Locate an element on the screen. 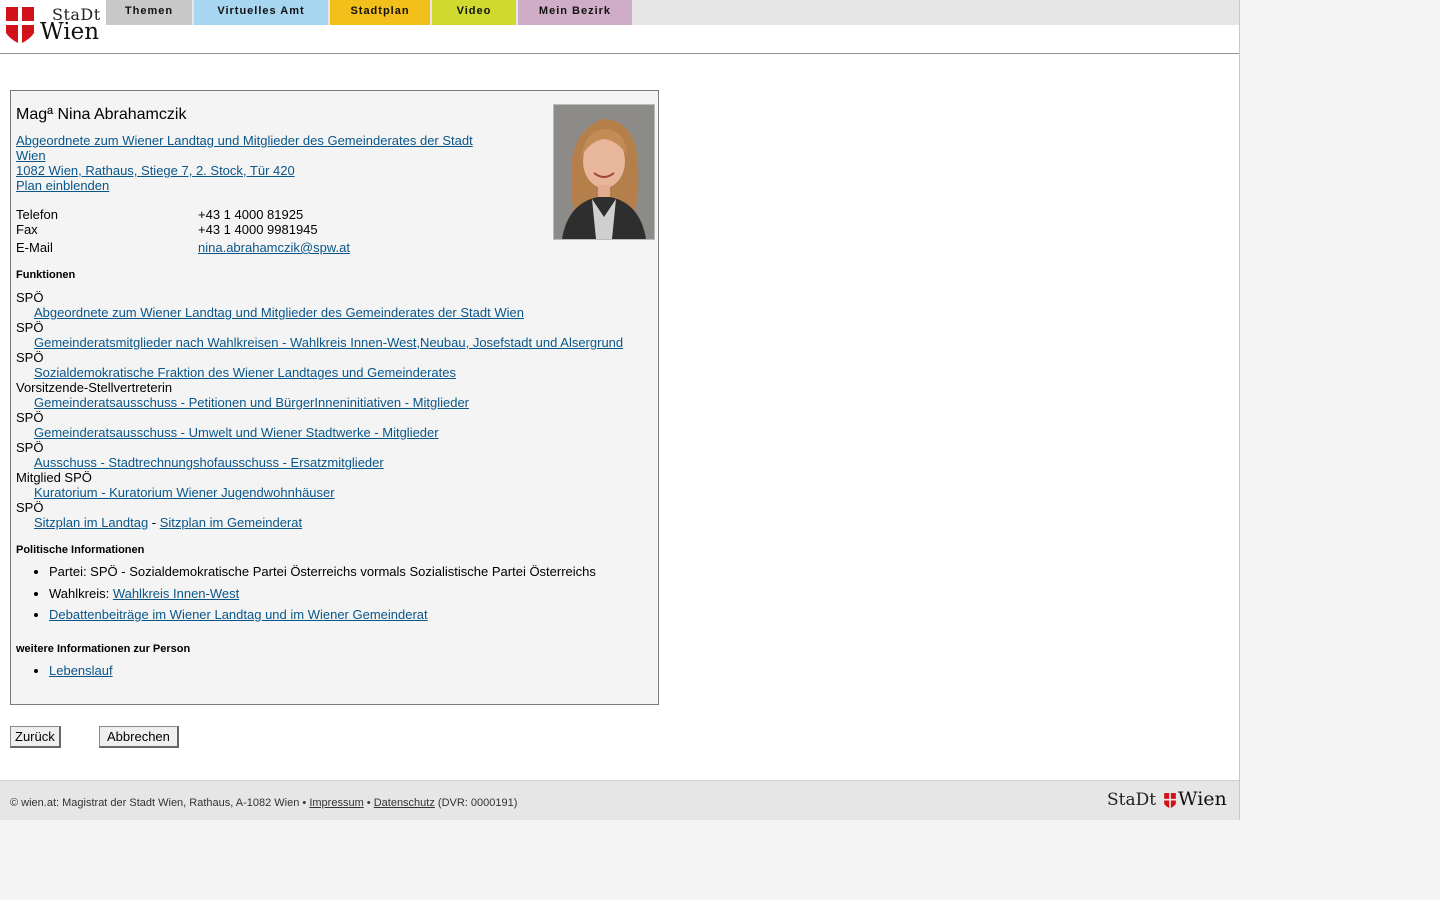  datenschutz-link: Datenschutz is located at coordinates (404, 803).